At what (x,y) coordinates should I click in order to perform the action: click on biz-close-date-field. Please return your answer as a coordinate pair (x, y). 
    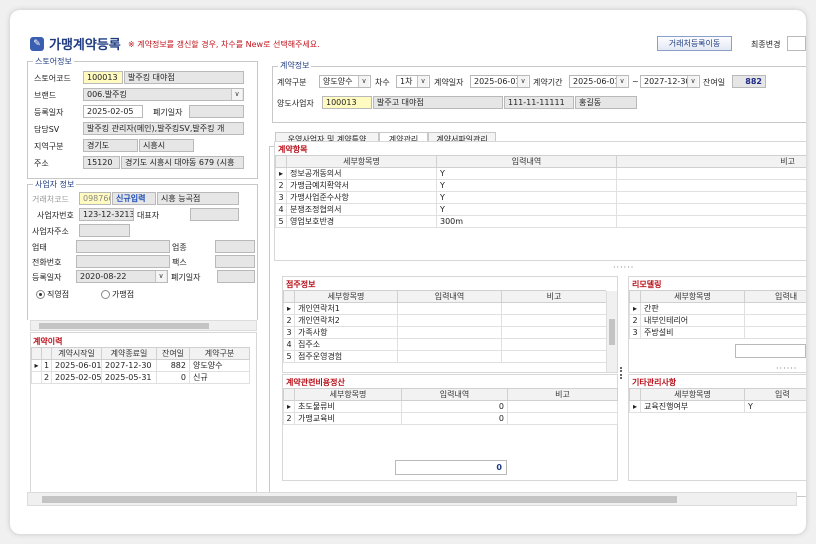
    Looking at the image, I should click on (236, 276).